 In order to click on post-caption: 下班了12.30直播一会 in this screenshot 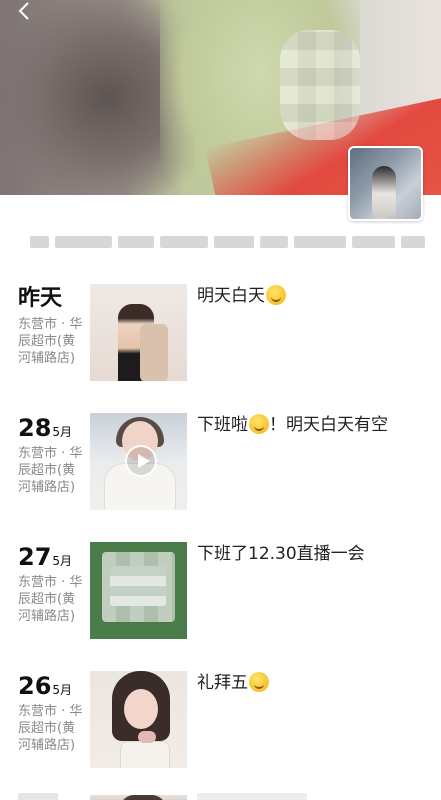, I will do `click(317, 554)`.